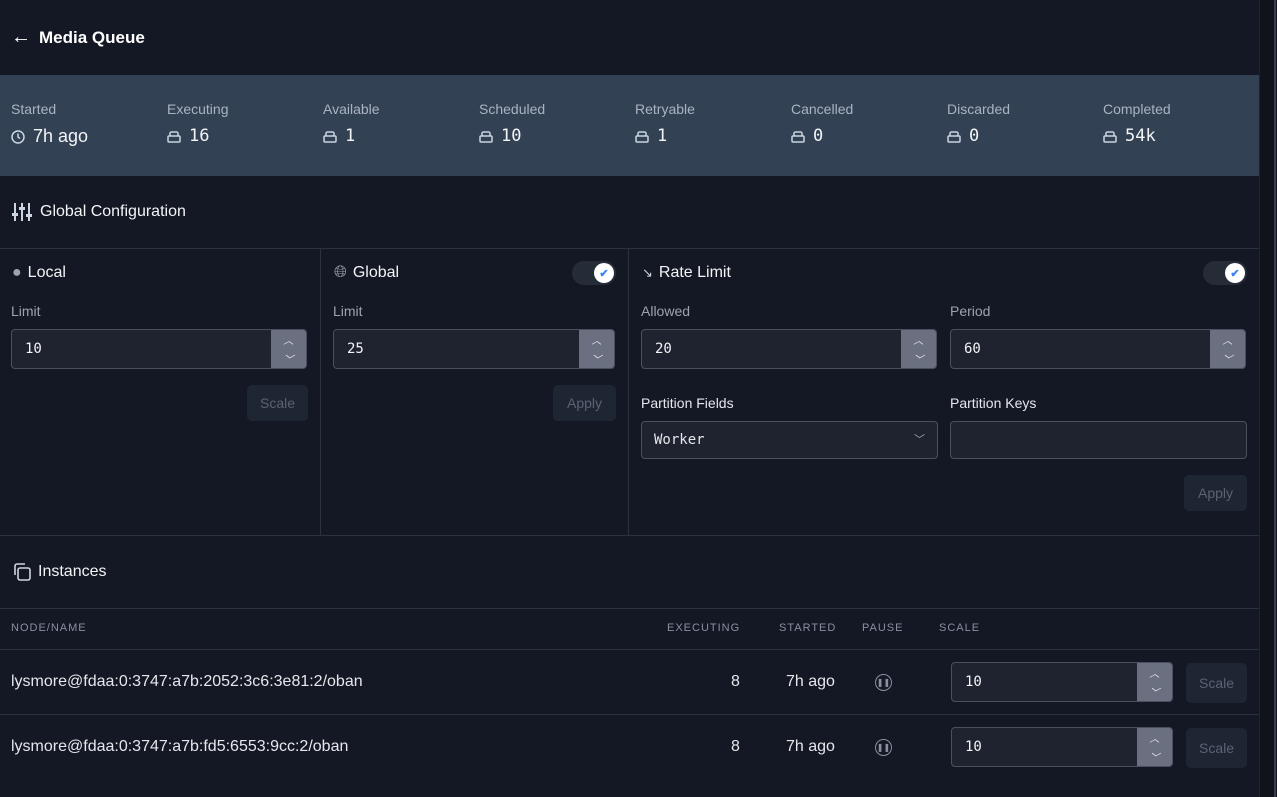  I want to click on global-limit-label: Limit, so click(348, 311).